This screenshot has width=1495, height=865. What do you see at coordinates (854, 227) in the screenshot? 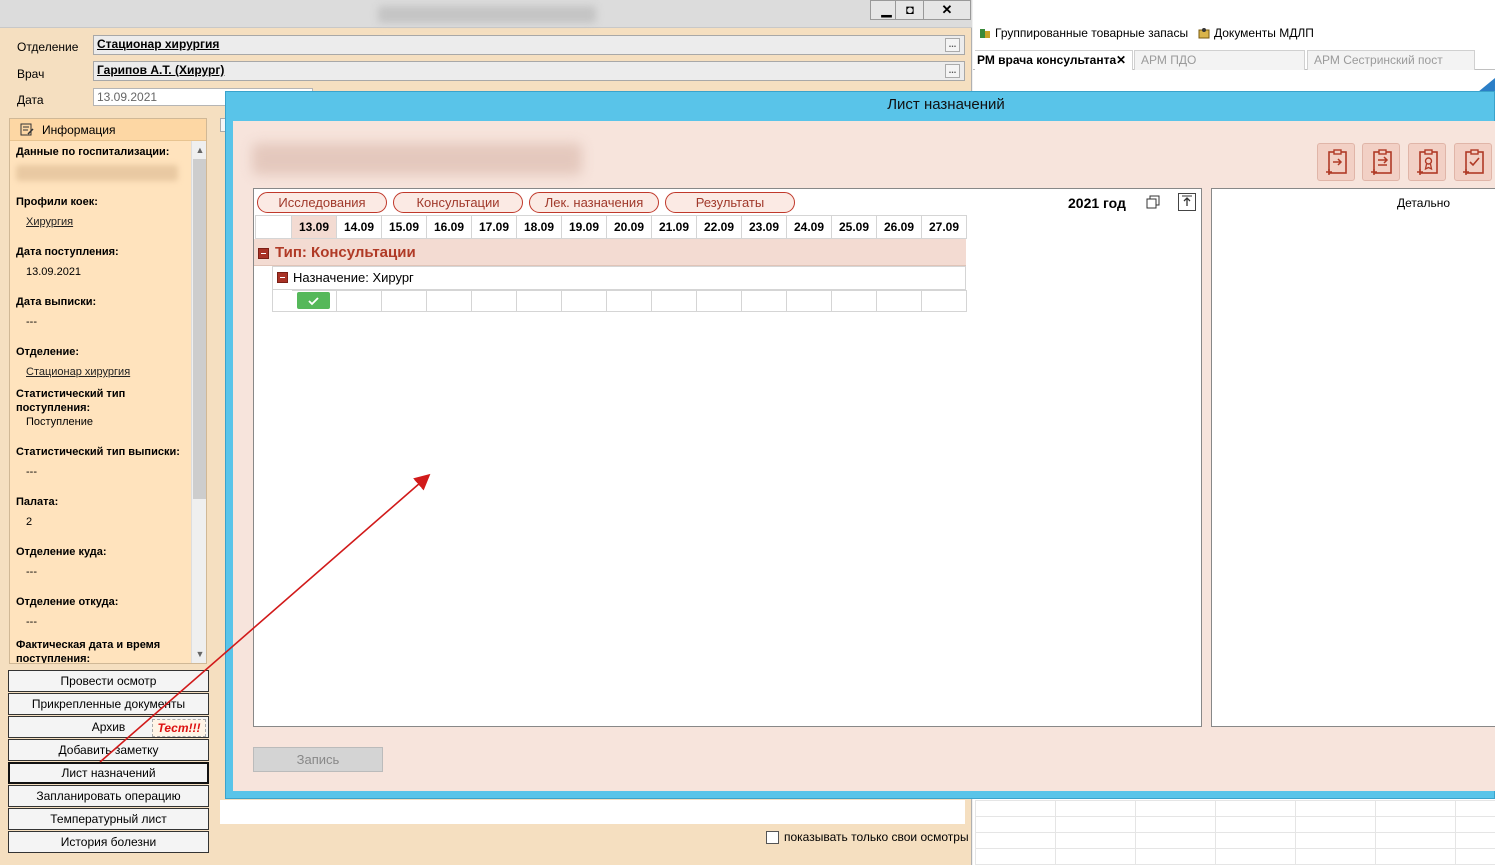
I see `date-header-cell: 25.09` at bounding box center [854, 227].